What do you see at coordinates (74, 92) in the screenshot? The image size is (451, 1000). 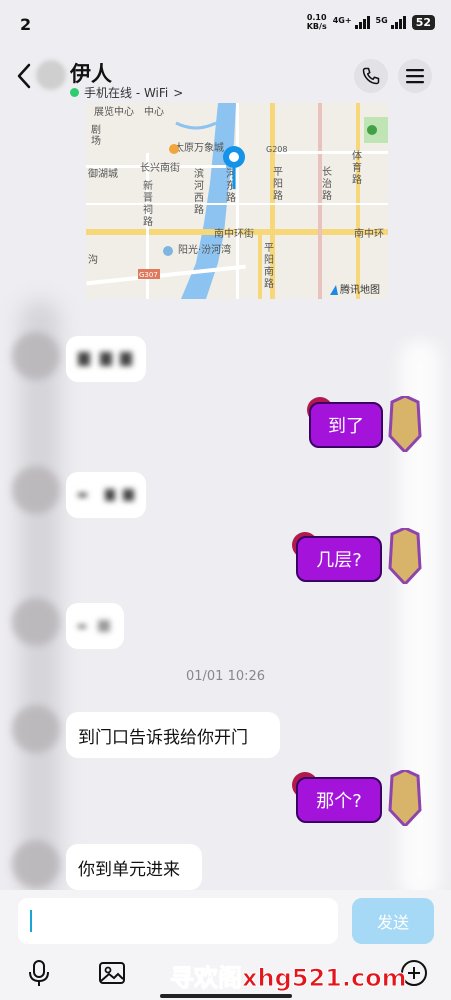 I see `online-dot-icon` at bounding box center [74, 92].